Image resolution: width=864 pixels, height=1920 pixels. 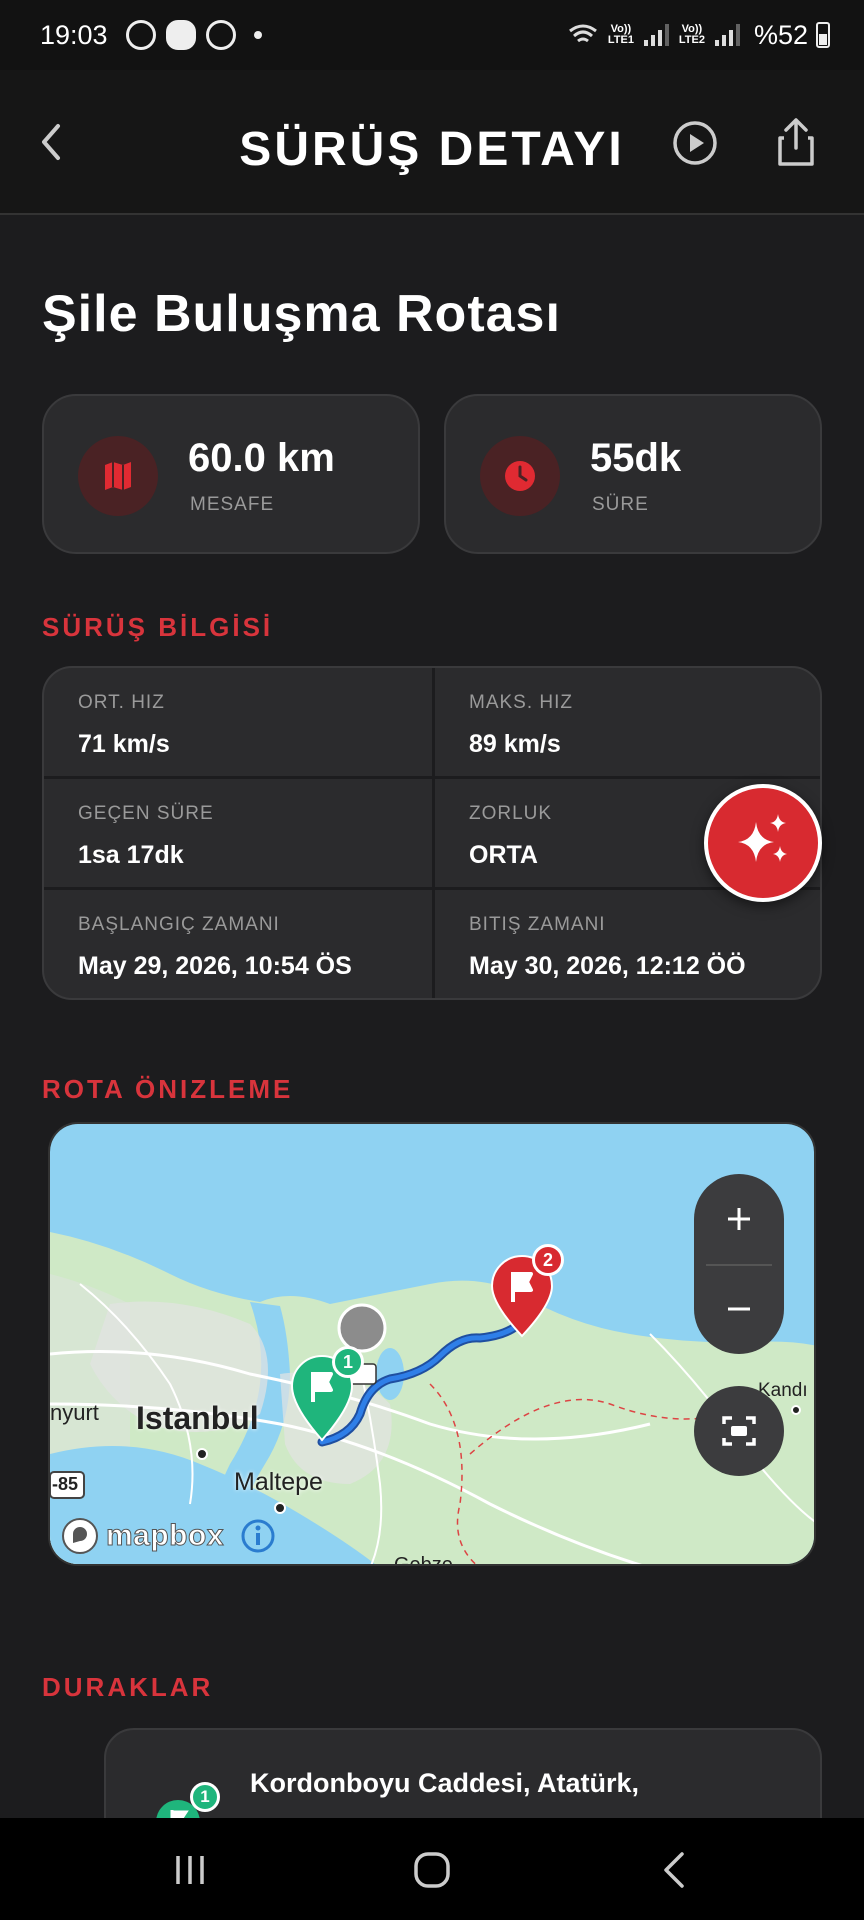 I want to click on battery-icon, so click(x=823, y=35).